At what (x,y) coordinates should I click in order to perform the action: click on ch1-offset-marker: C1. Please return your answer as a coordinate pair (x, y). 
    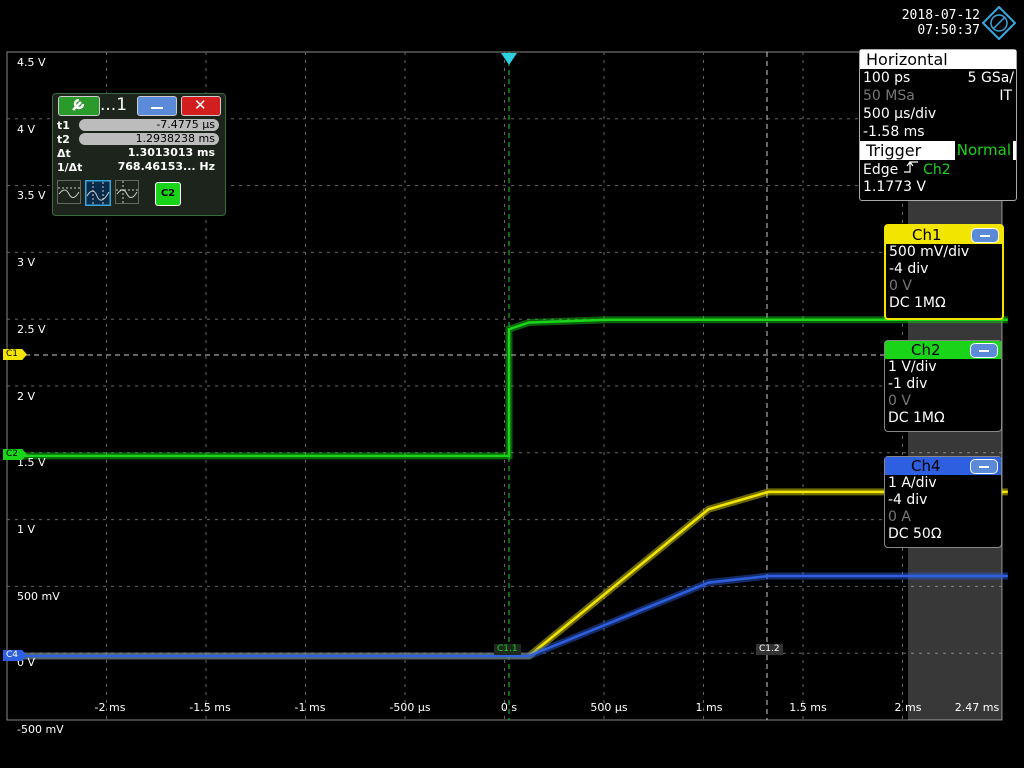
    Looking at the image, I should click on (15, 354).